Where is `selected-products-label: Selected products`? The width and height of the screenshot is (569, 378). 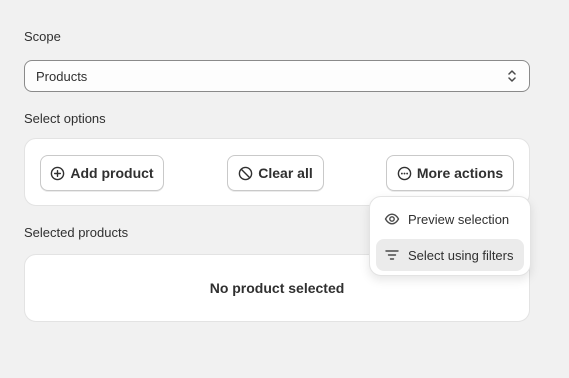 selected-products-label: Selected products is located at coordinates (76, 232).